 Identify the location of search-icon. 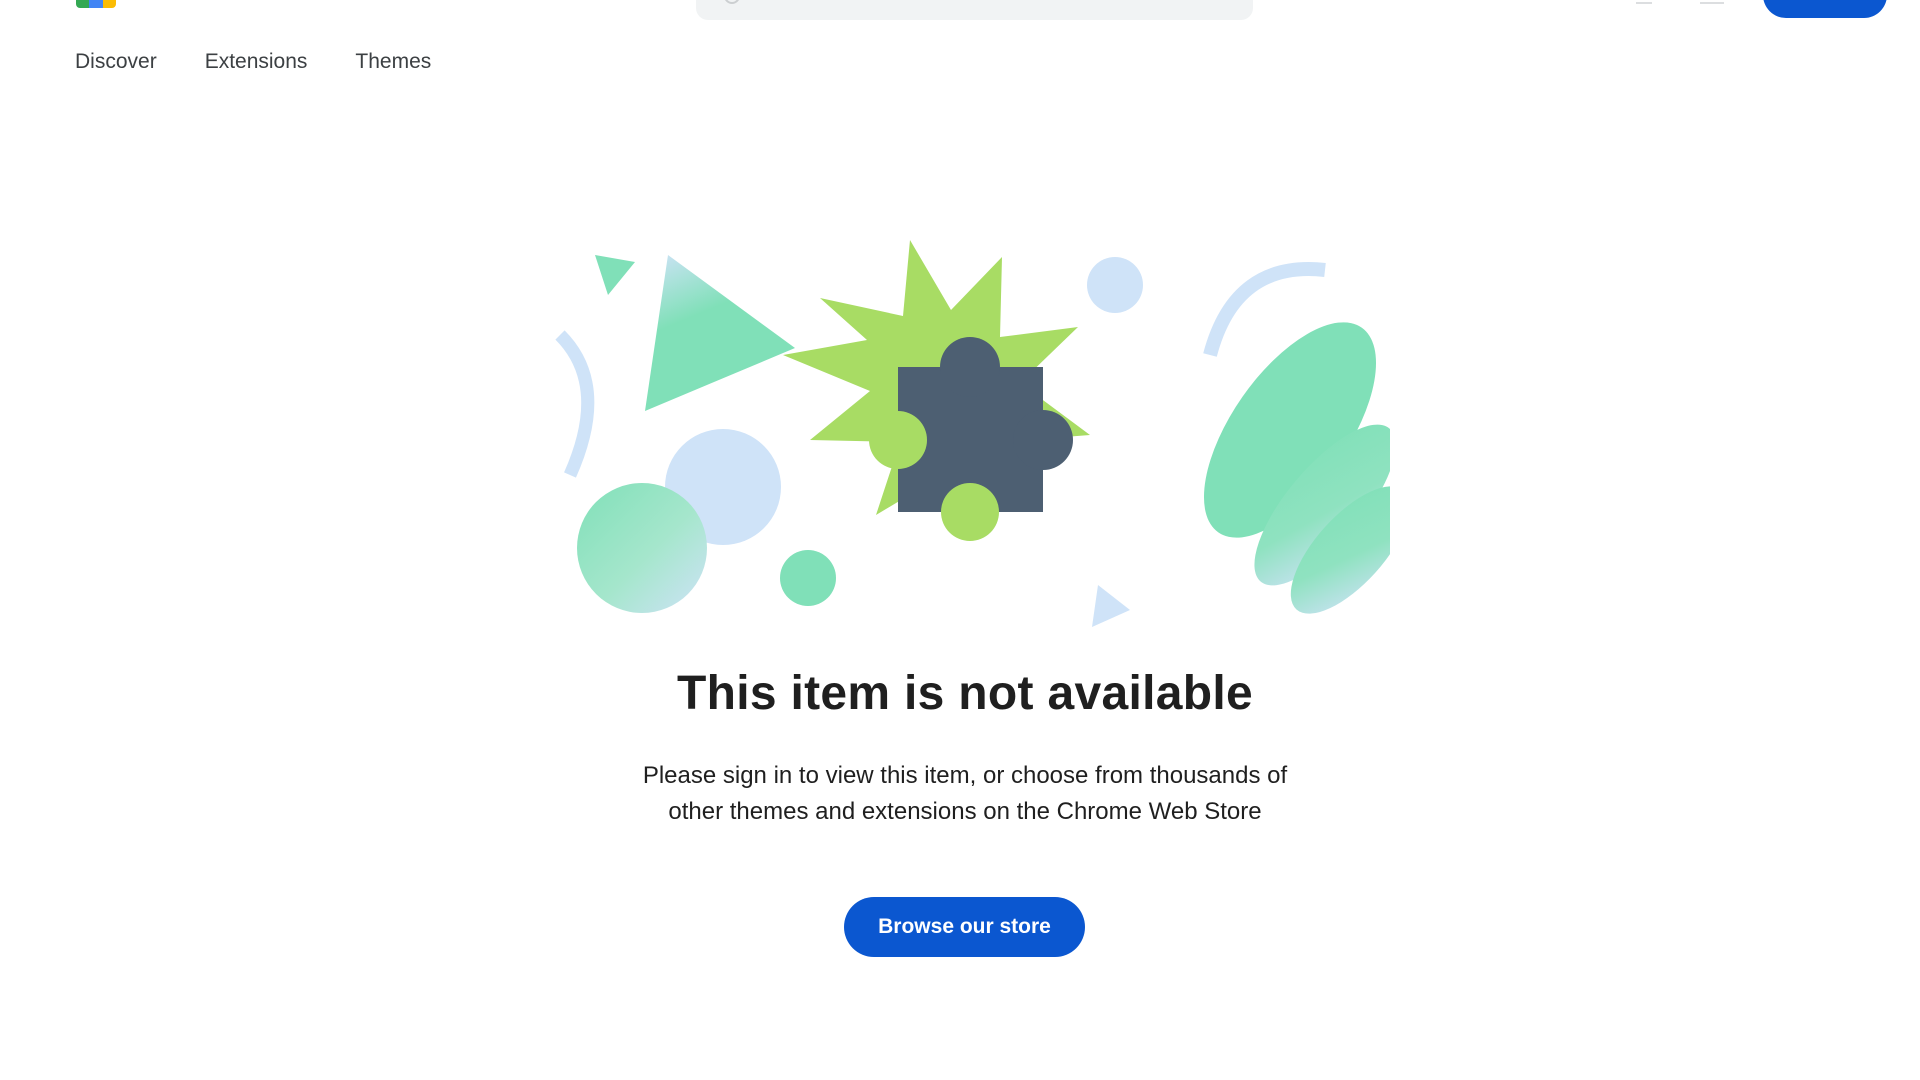
(732, 2).